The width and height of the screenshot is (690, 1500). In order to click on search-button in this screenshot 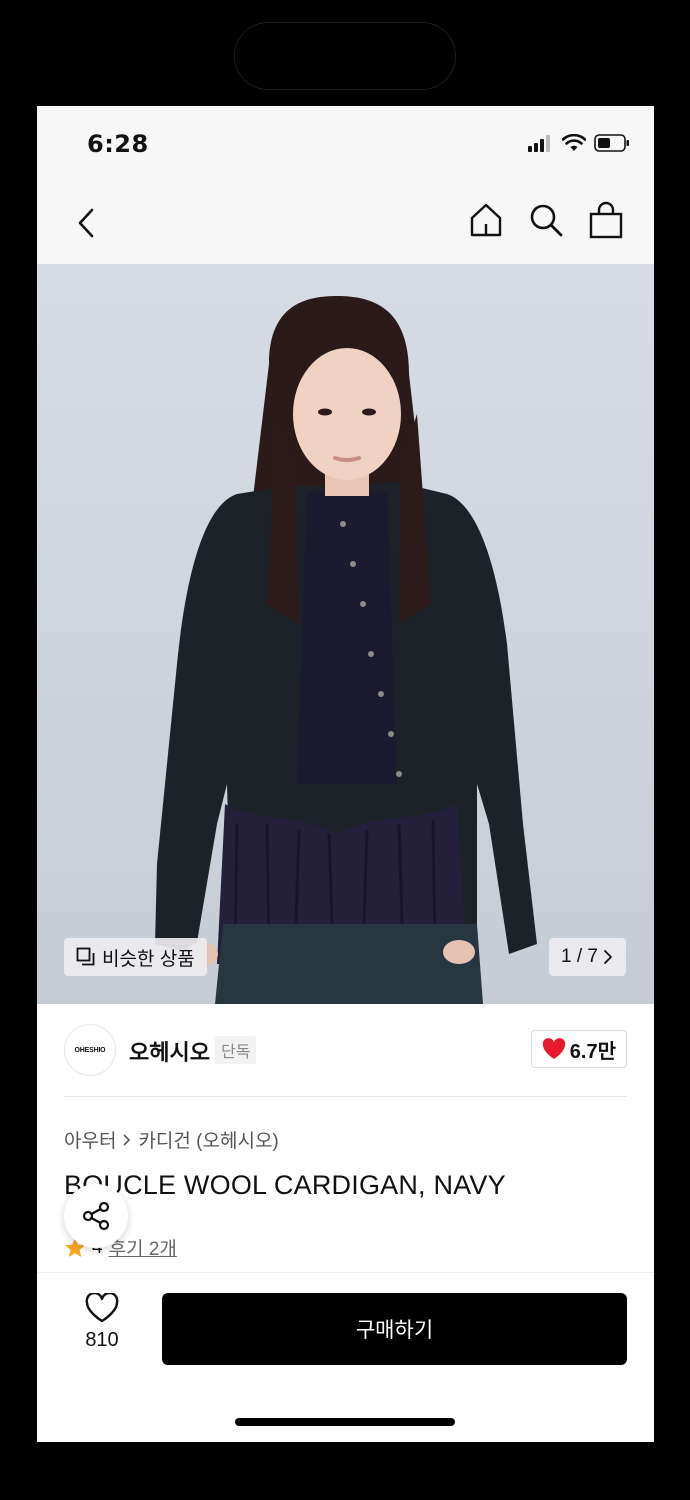, I will do `click(546, 220)`.